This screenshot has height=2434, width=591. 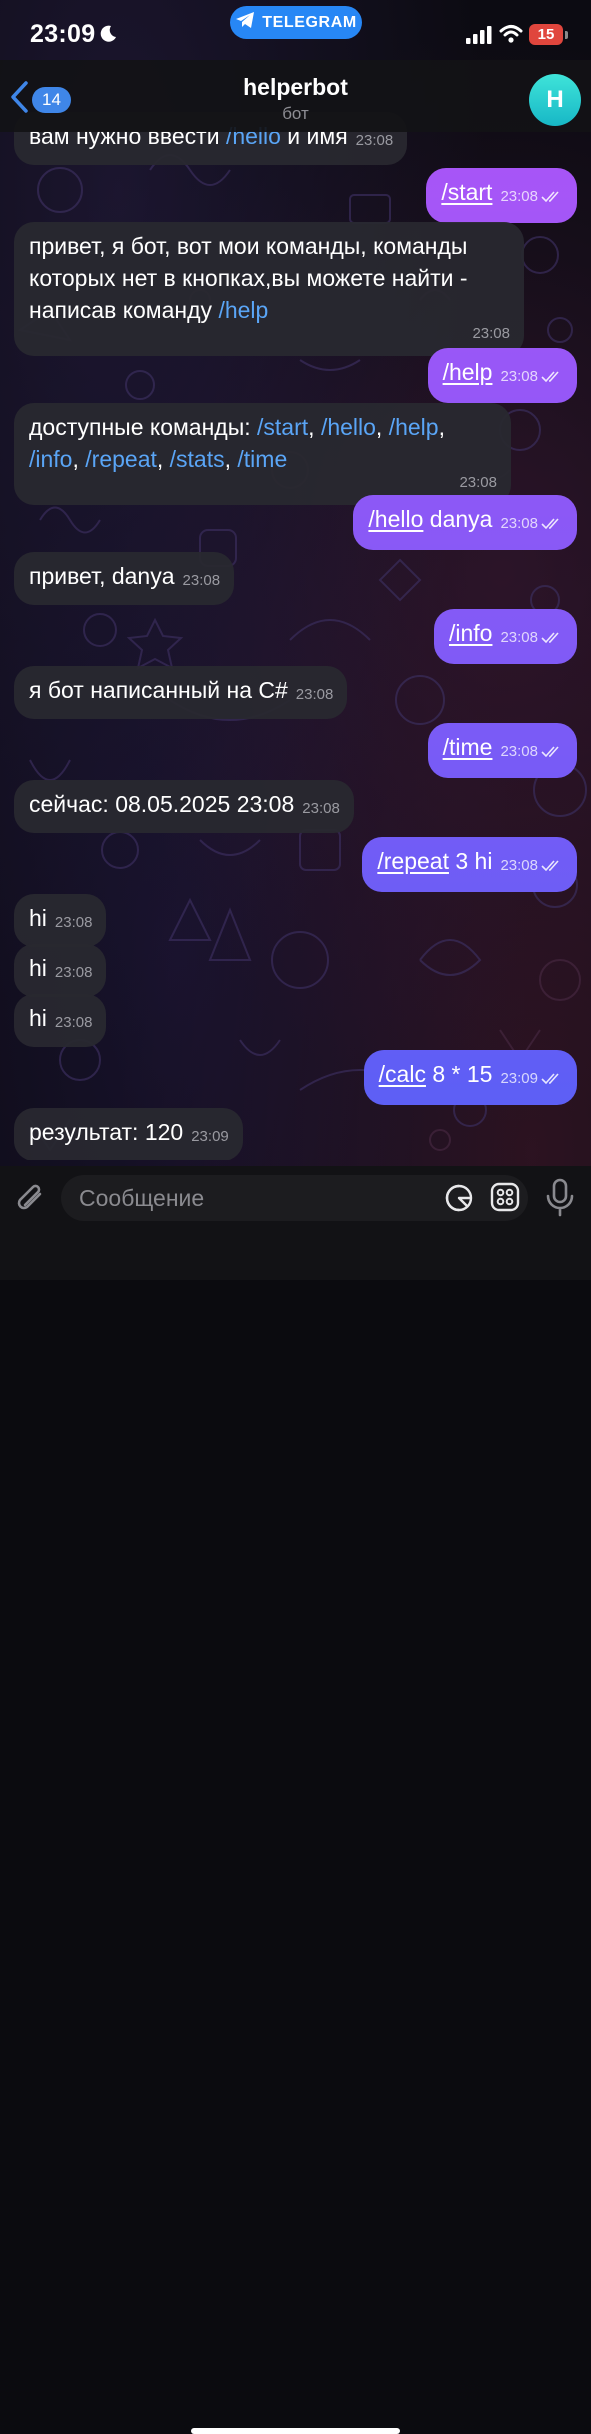 I want to click on telegram-badge-label: TELEGRAM, so click(x=309, y=22).